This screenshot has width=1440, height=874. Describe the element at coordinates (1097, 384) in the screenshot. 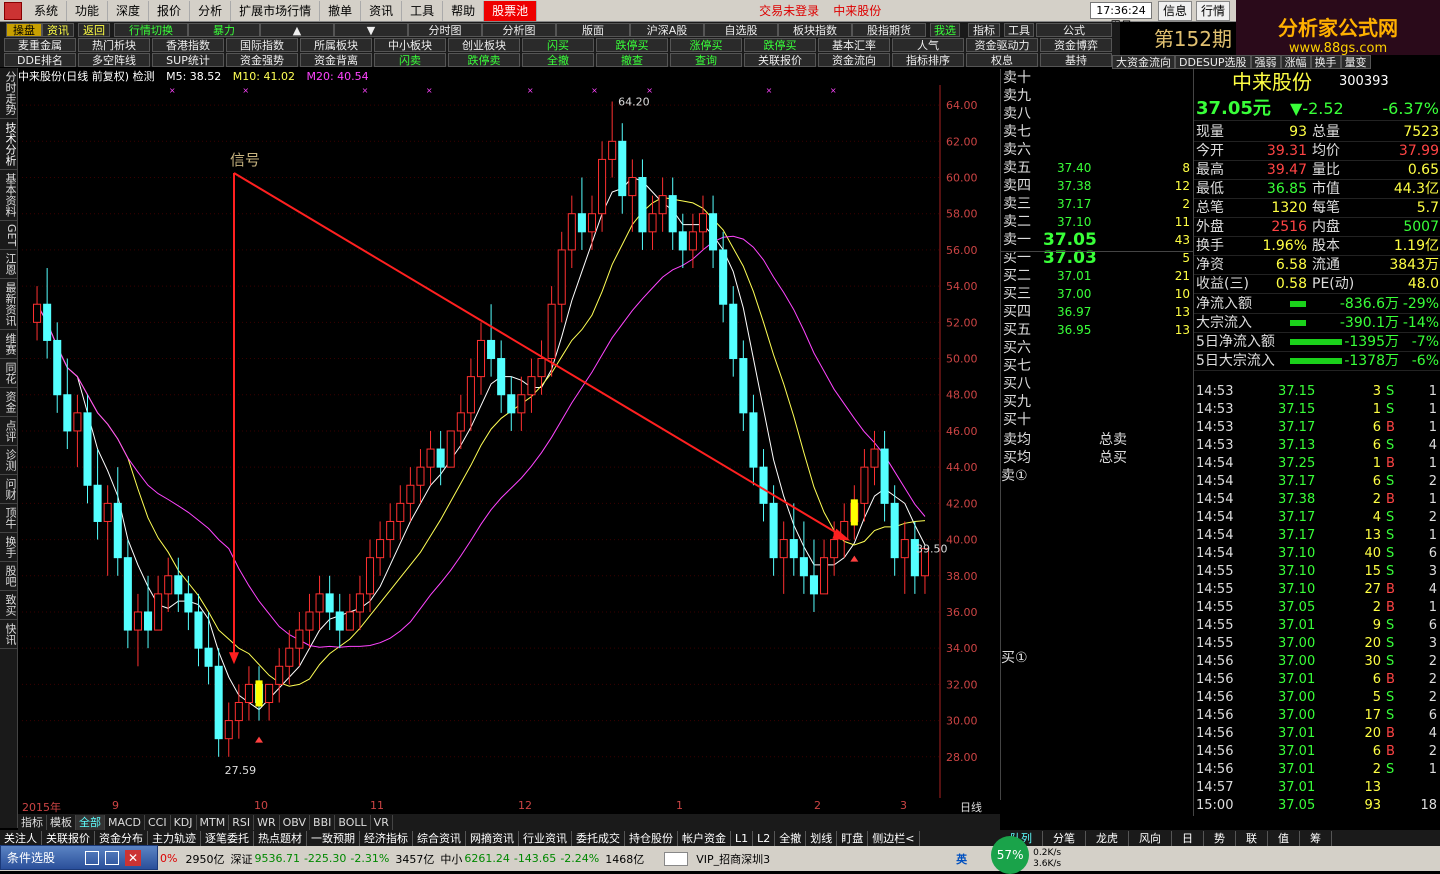

I see `buy-row: 买八` at that location.